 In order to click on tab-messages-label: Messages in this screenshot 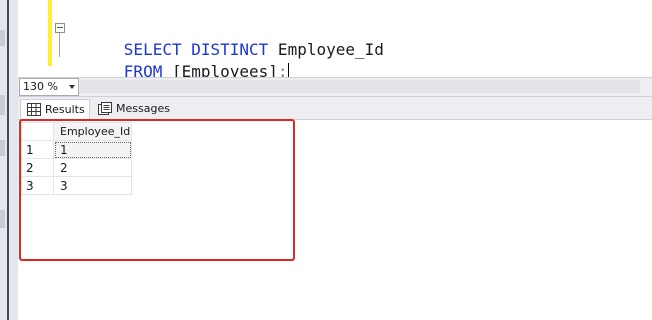, I will do `click(143, 108)`.